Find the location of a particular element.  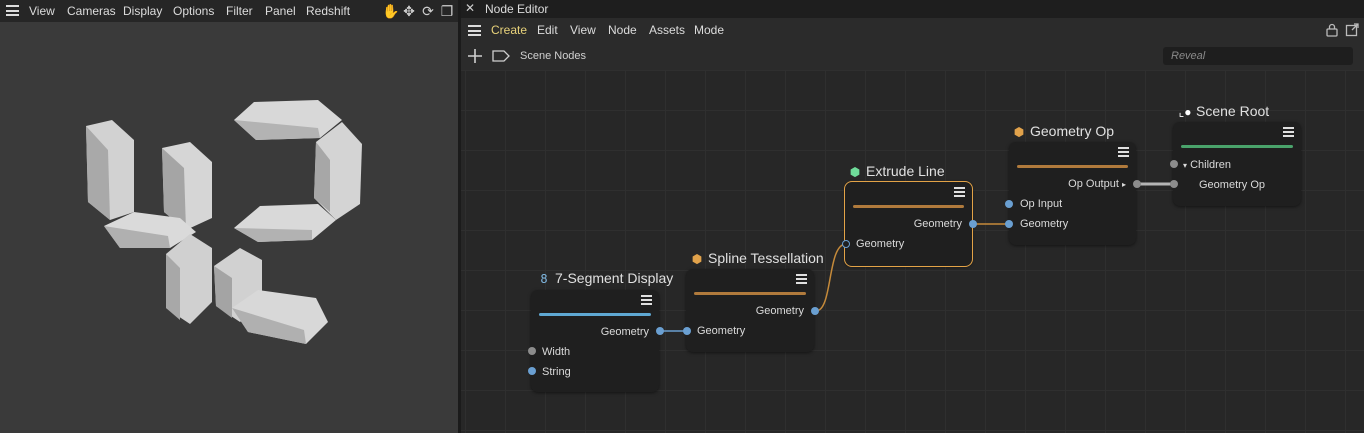

viewport-menu-display: Display is located at coordinates (142, 11).